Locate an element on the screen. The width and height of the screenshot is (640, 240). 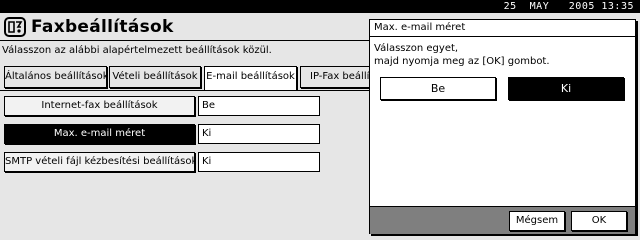
option-on-button: Be is located at coordinates (438, 88).